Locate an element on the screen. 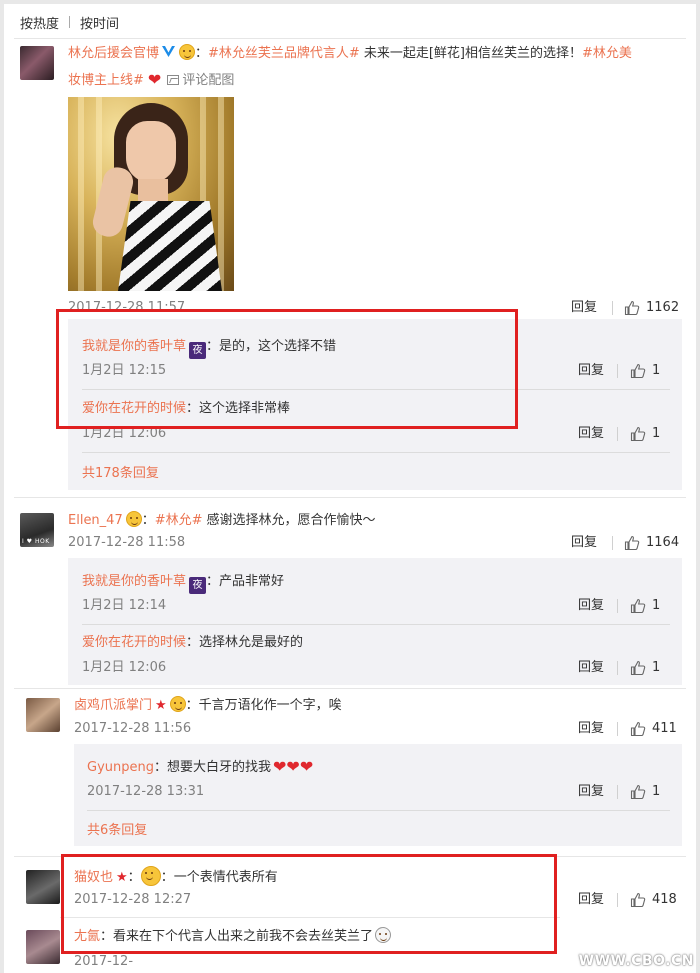 This screenshot has width=700, height=973. like-button: 411 is located at coordinates (653, 729).